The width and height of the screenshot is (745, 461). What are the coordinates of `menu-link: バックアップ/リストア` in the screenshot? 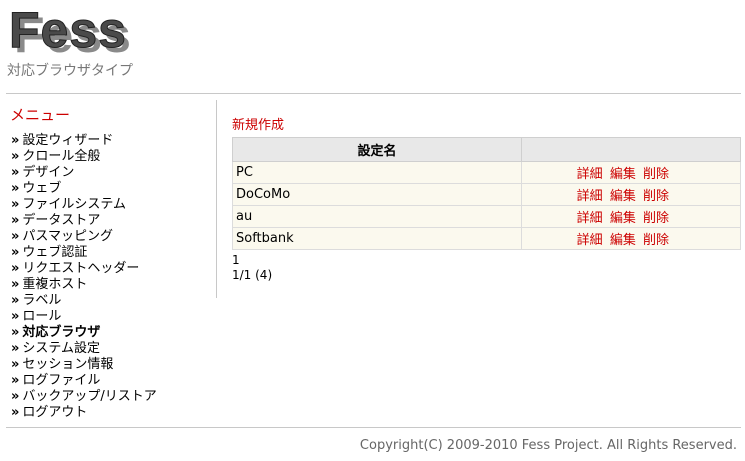 It's located at (89, 396).